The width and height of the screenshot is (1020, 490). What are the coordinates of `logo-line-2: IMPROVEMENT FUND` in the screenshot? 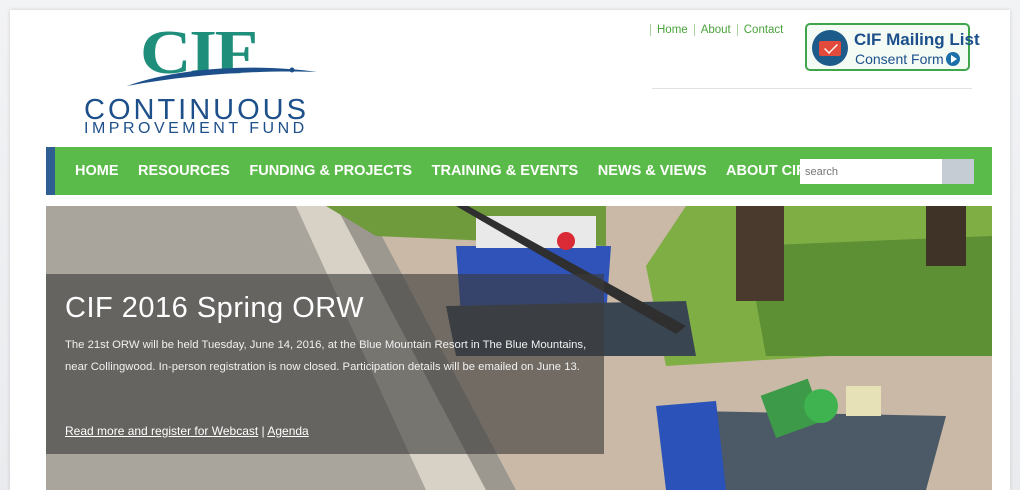 It's located at (196, 128).